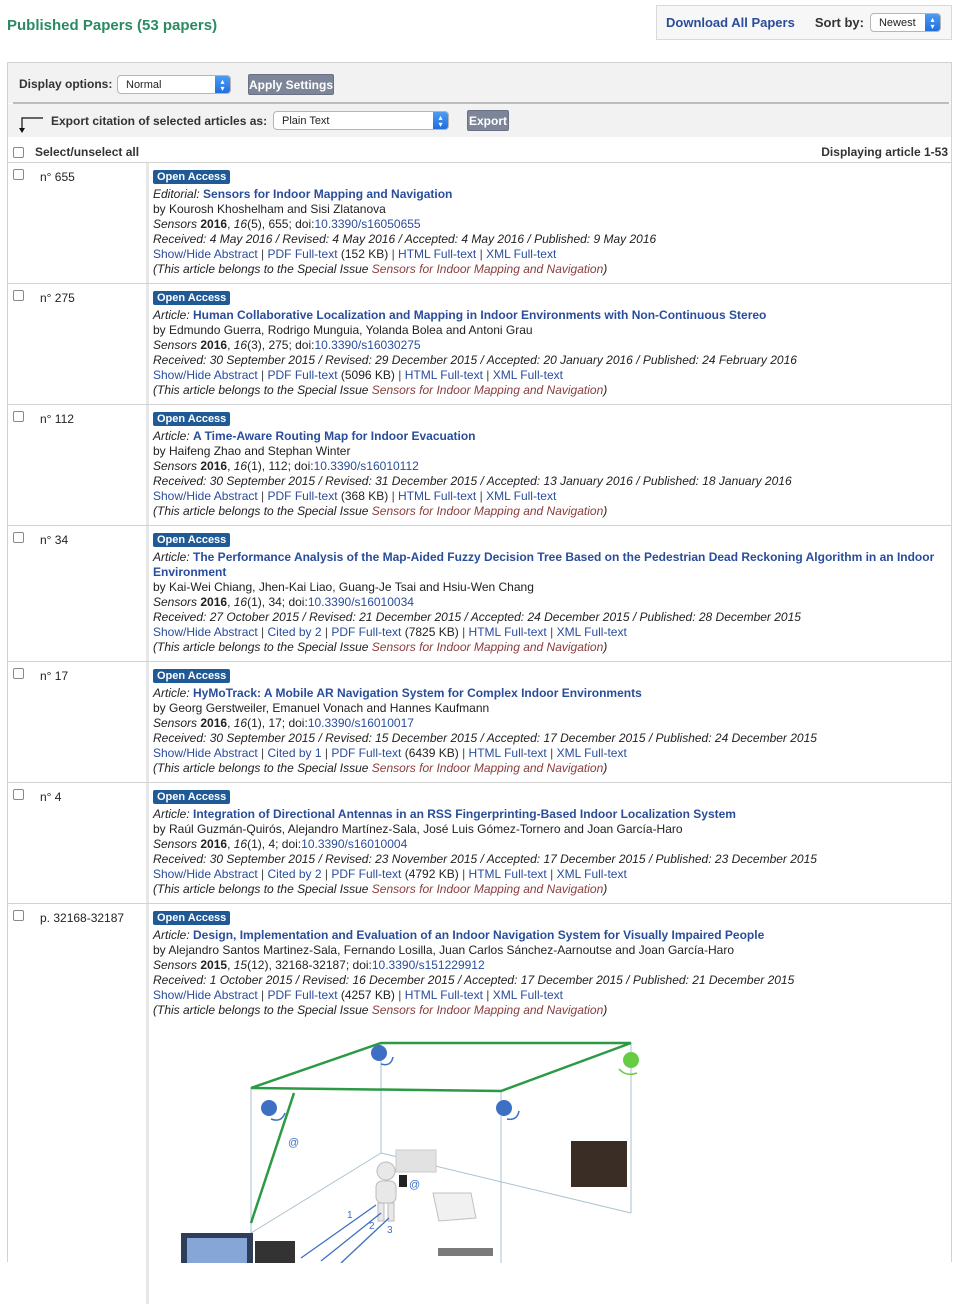 This screenshot has height=1304, width=959. What do you see at coordinates (428, 965) in the screenshot?
I see `doi-link: 10.3390/s151229912` at bounding box center [428, 965].